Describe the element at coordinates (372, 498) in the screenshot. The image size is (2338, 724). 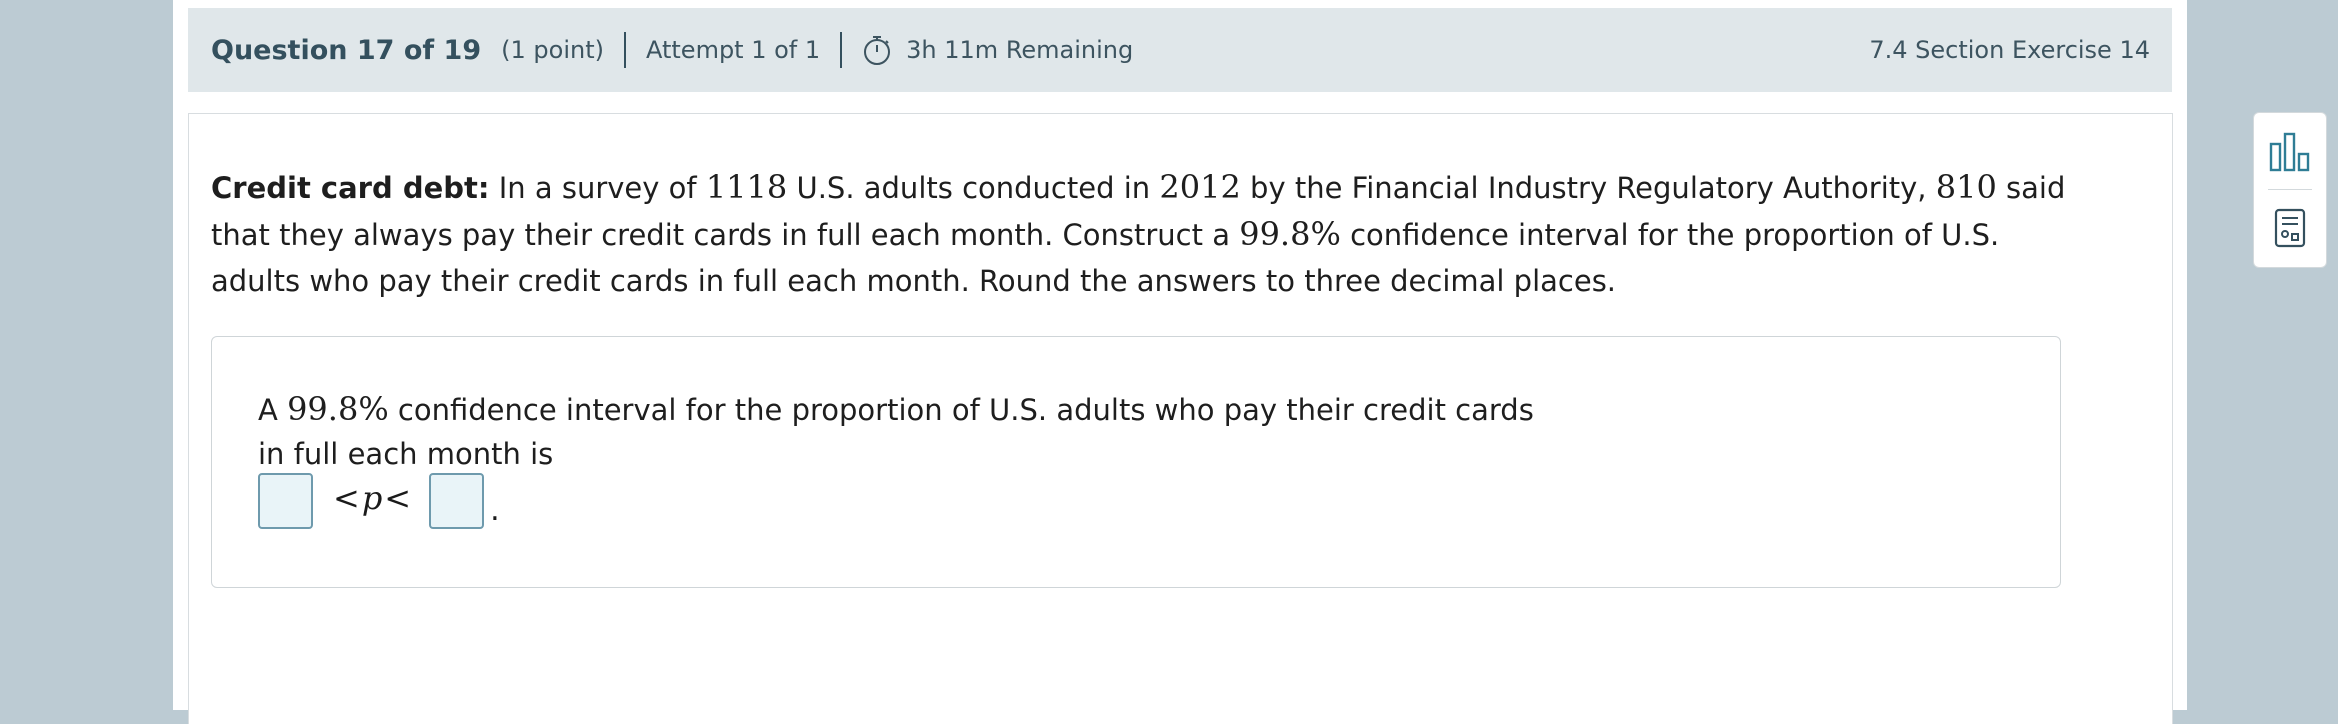
I see `inequality-expression: <p<` at that location.